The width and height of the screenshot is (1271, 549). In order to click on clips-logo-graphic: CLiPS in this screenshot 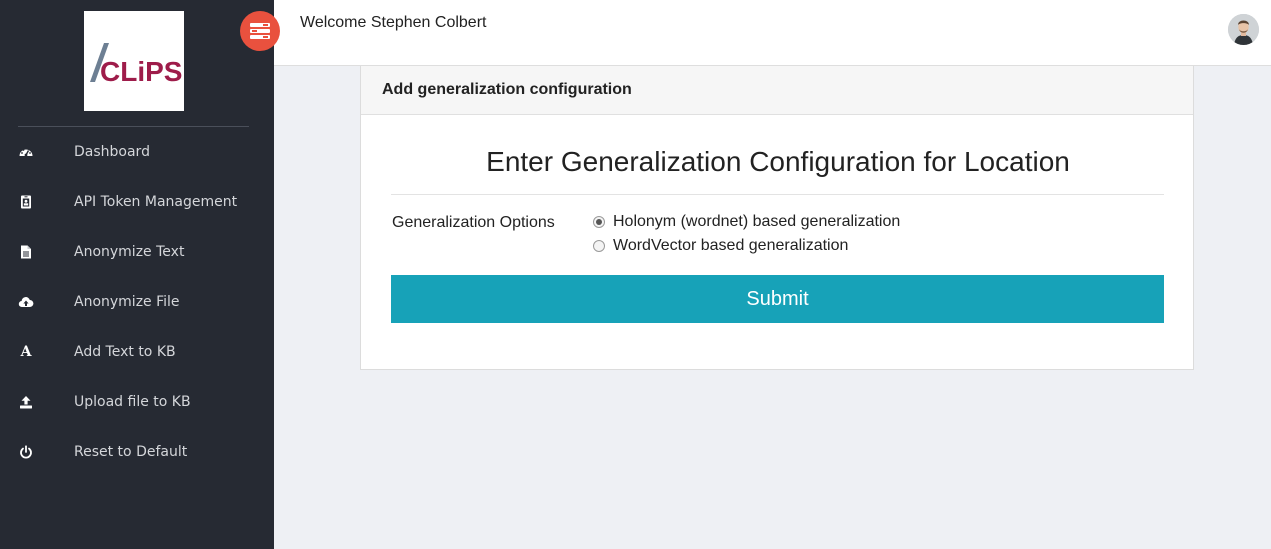, I will do `click(136, 65)`.